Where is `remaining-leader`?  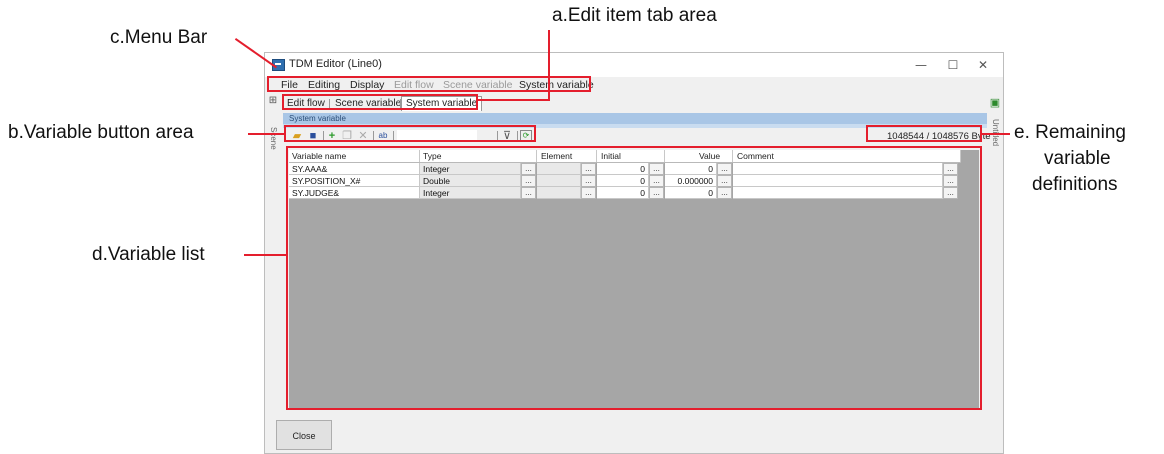 remaining-leader is located at coordinates (996, 134).